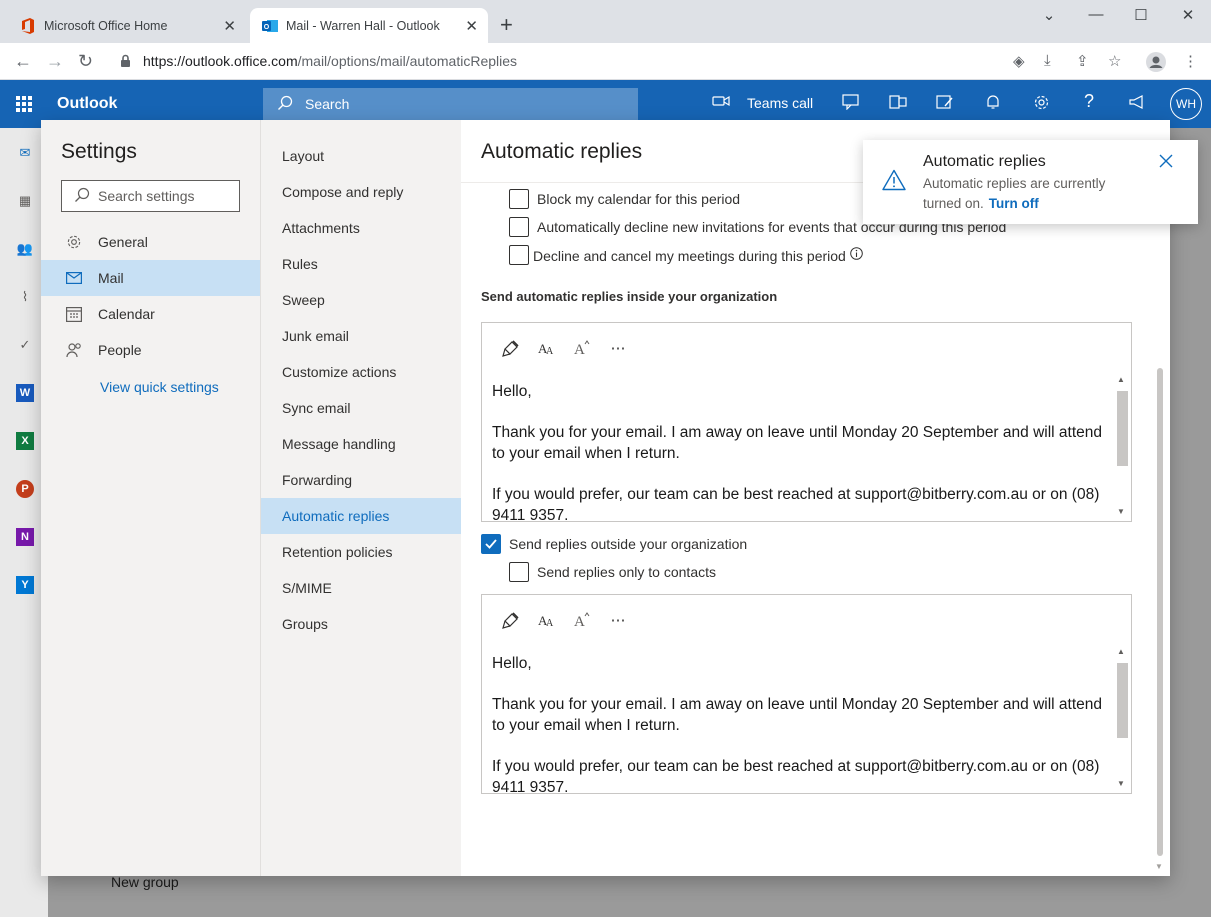 Image resolution: width=1211 pixels, height=917 pixels. What do you see at coordinates (150, 350) in the screenshot?
I see `settings-category-people: People` at bounding box center [150, 350].